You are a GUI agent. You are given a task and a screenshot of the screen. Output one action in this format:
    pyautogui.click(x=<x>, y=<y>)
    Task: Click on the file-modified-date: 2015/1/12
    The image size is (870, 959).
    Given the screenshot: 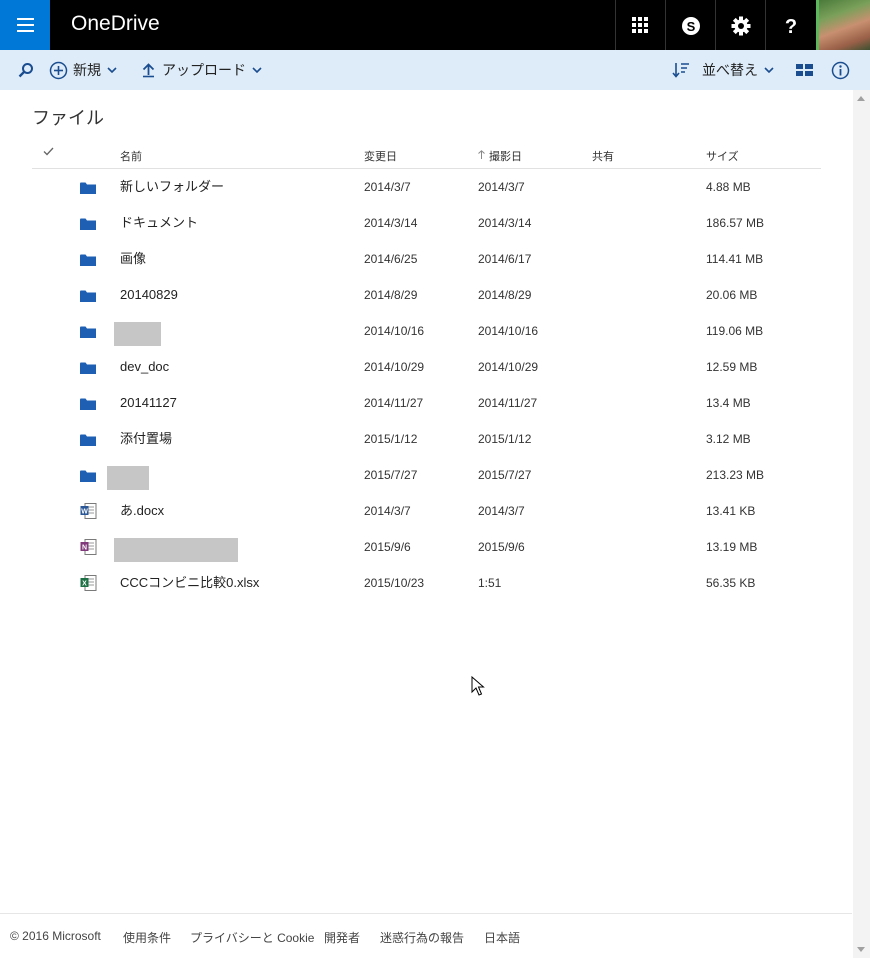 What is the action you would take?
    pyautogui.click(x=391, y=439)
    